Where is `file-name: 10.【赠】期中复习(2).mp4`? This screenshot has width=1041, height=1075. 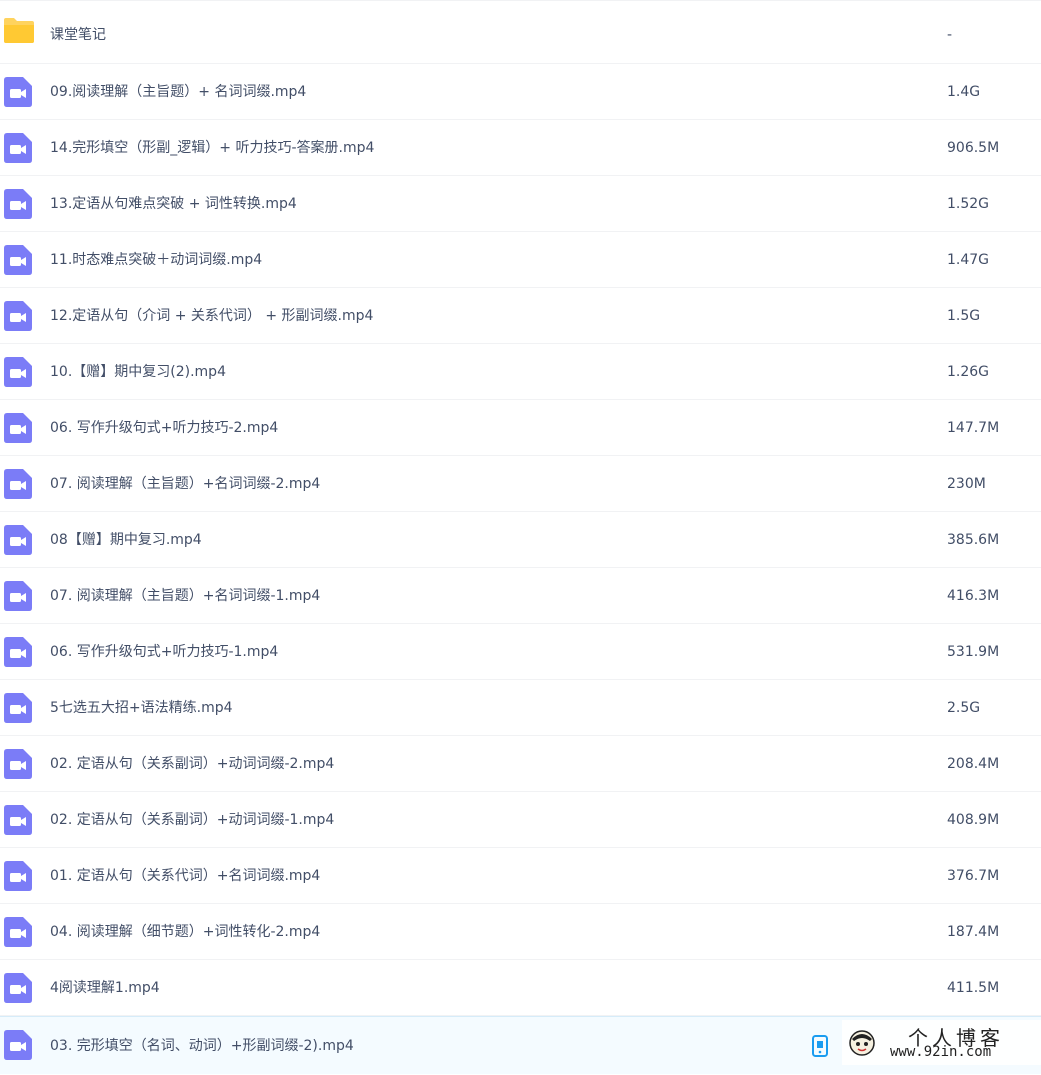 file-name: 10.【赠】期中复习(2).mp4 is located at coordinates (138, 372).